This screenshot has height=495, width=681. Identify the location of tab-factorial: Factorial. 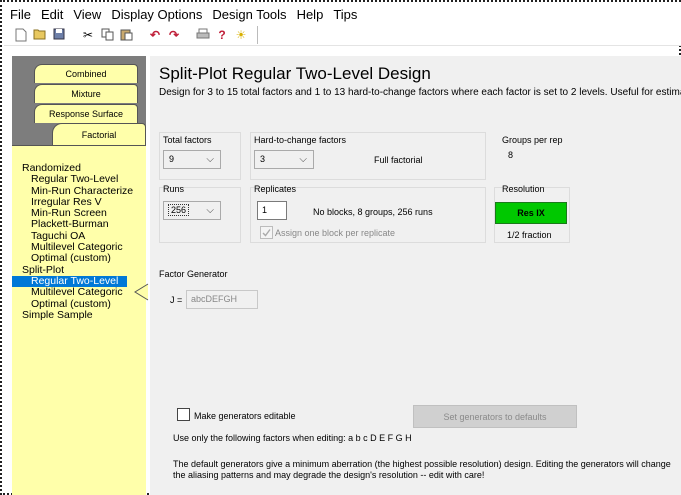
(99, 134).